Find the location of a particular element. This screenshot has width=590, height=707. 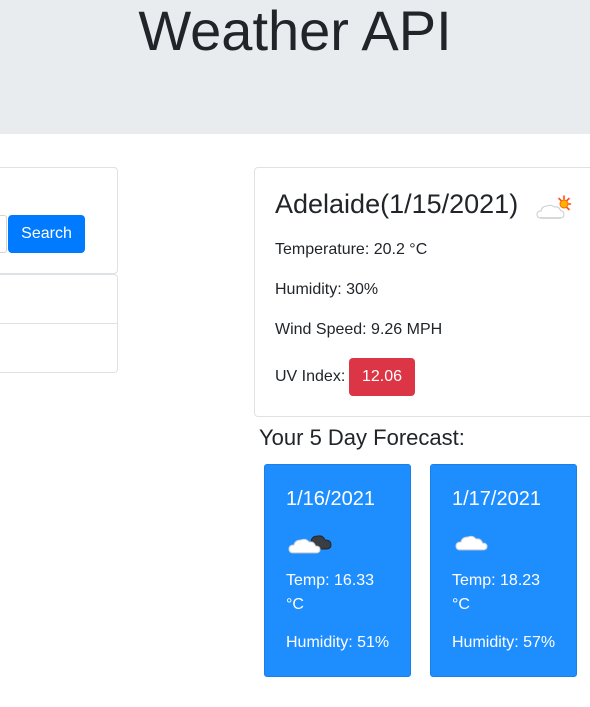

cloud-icon is located at coordinates (476, 542).